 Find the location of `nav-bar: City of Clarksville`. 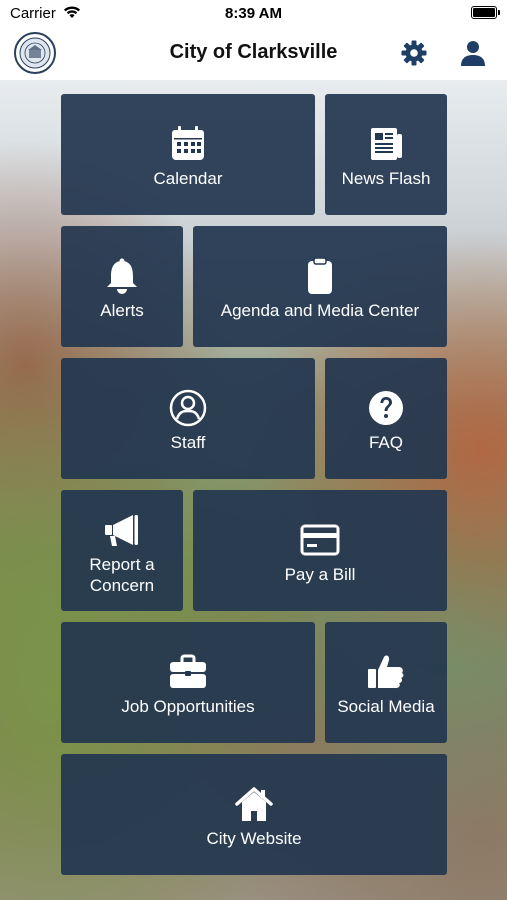

nav-bar: City of Clarksville is located at coordinates (253, 53).